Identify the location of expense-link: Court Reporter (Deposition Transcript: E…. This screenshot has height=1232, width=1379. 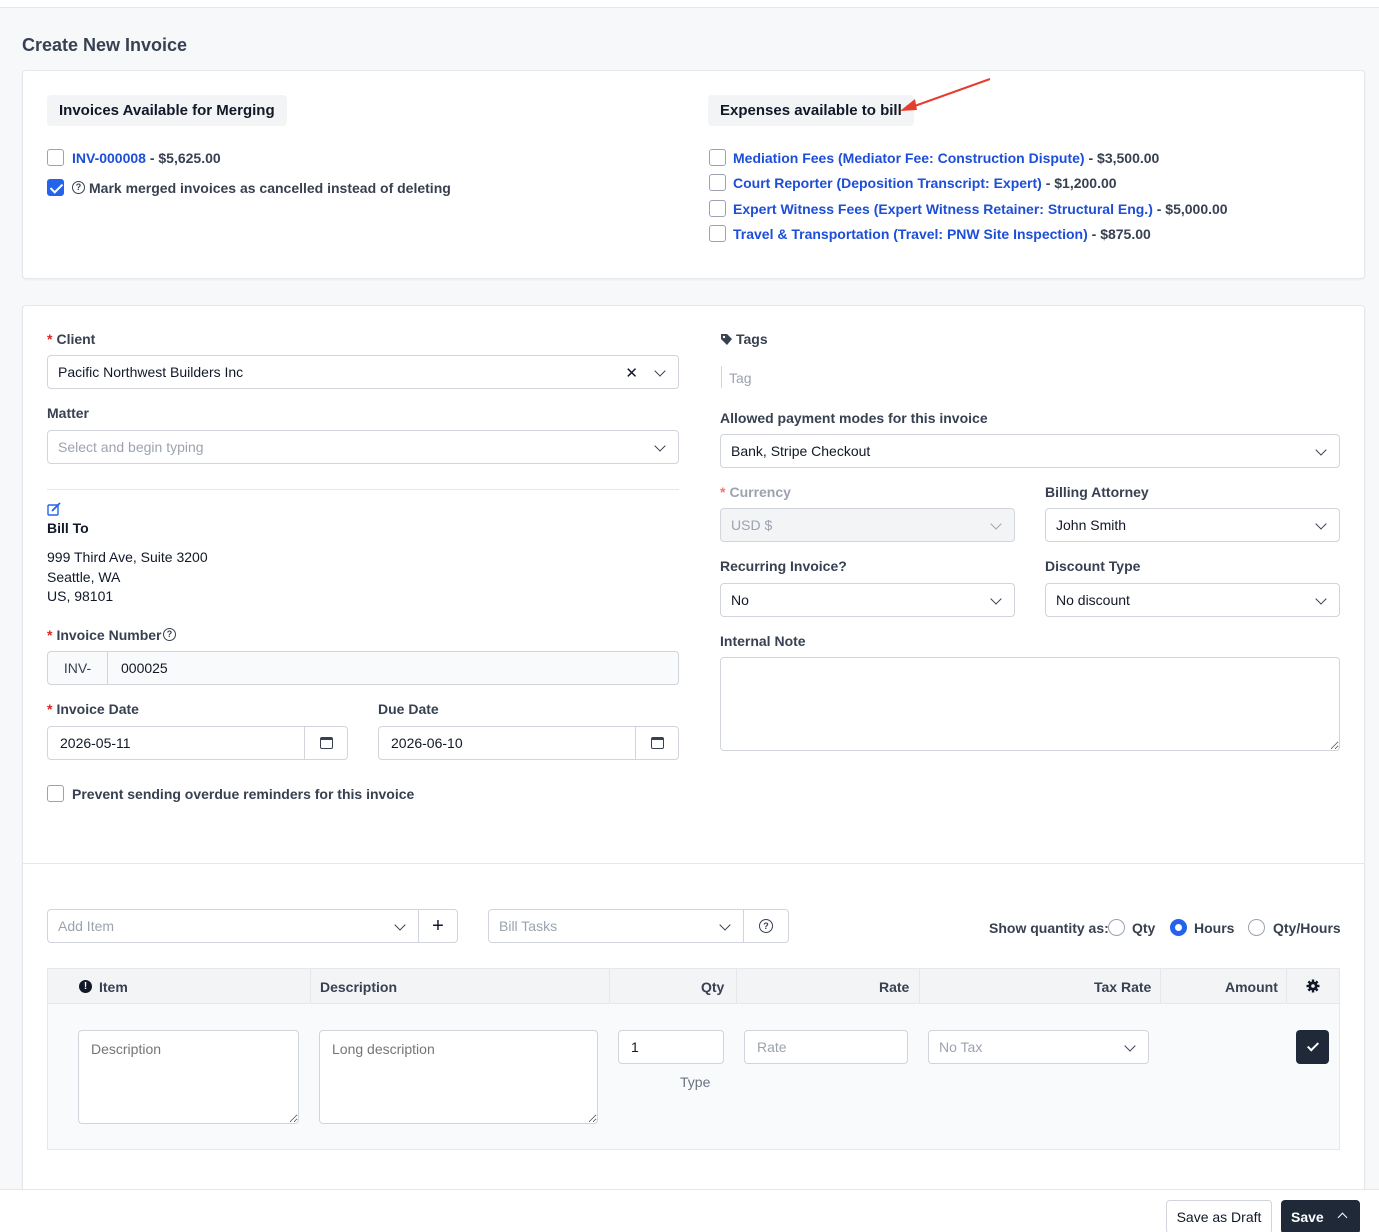
(887, 183).